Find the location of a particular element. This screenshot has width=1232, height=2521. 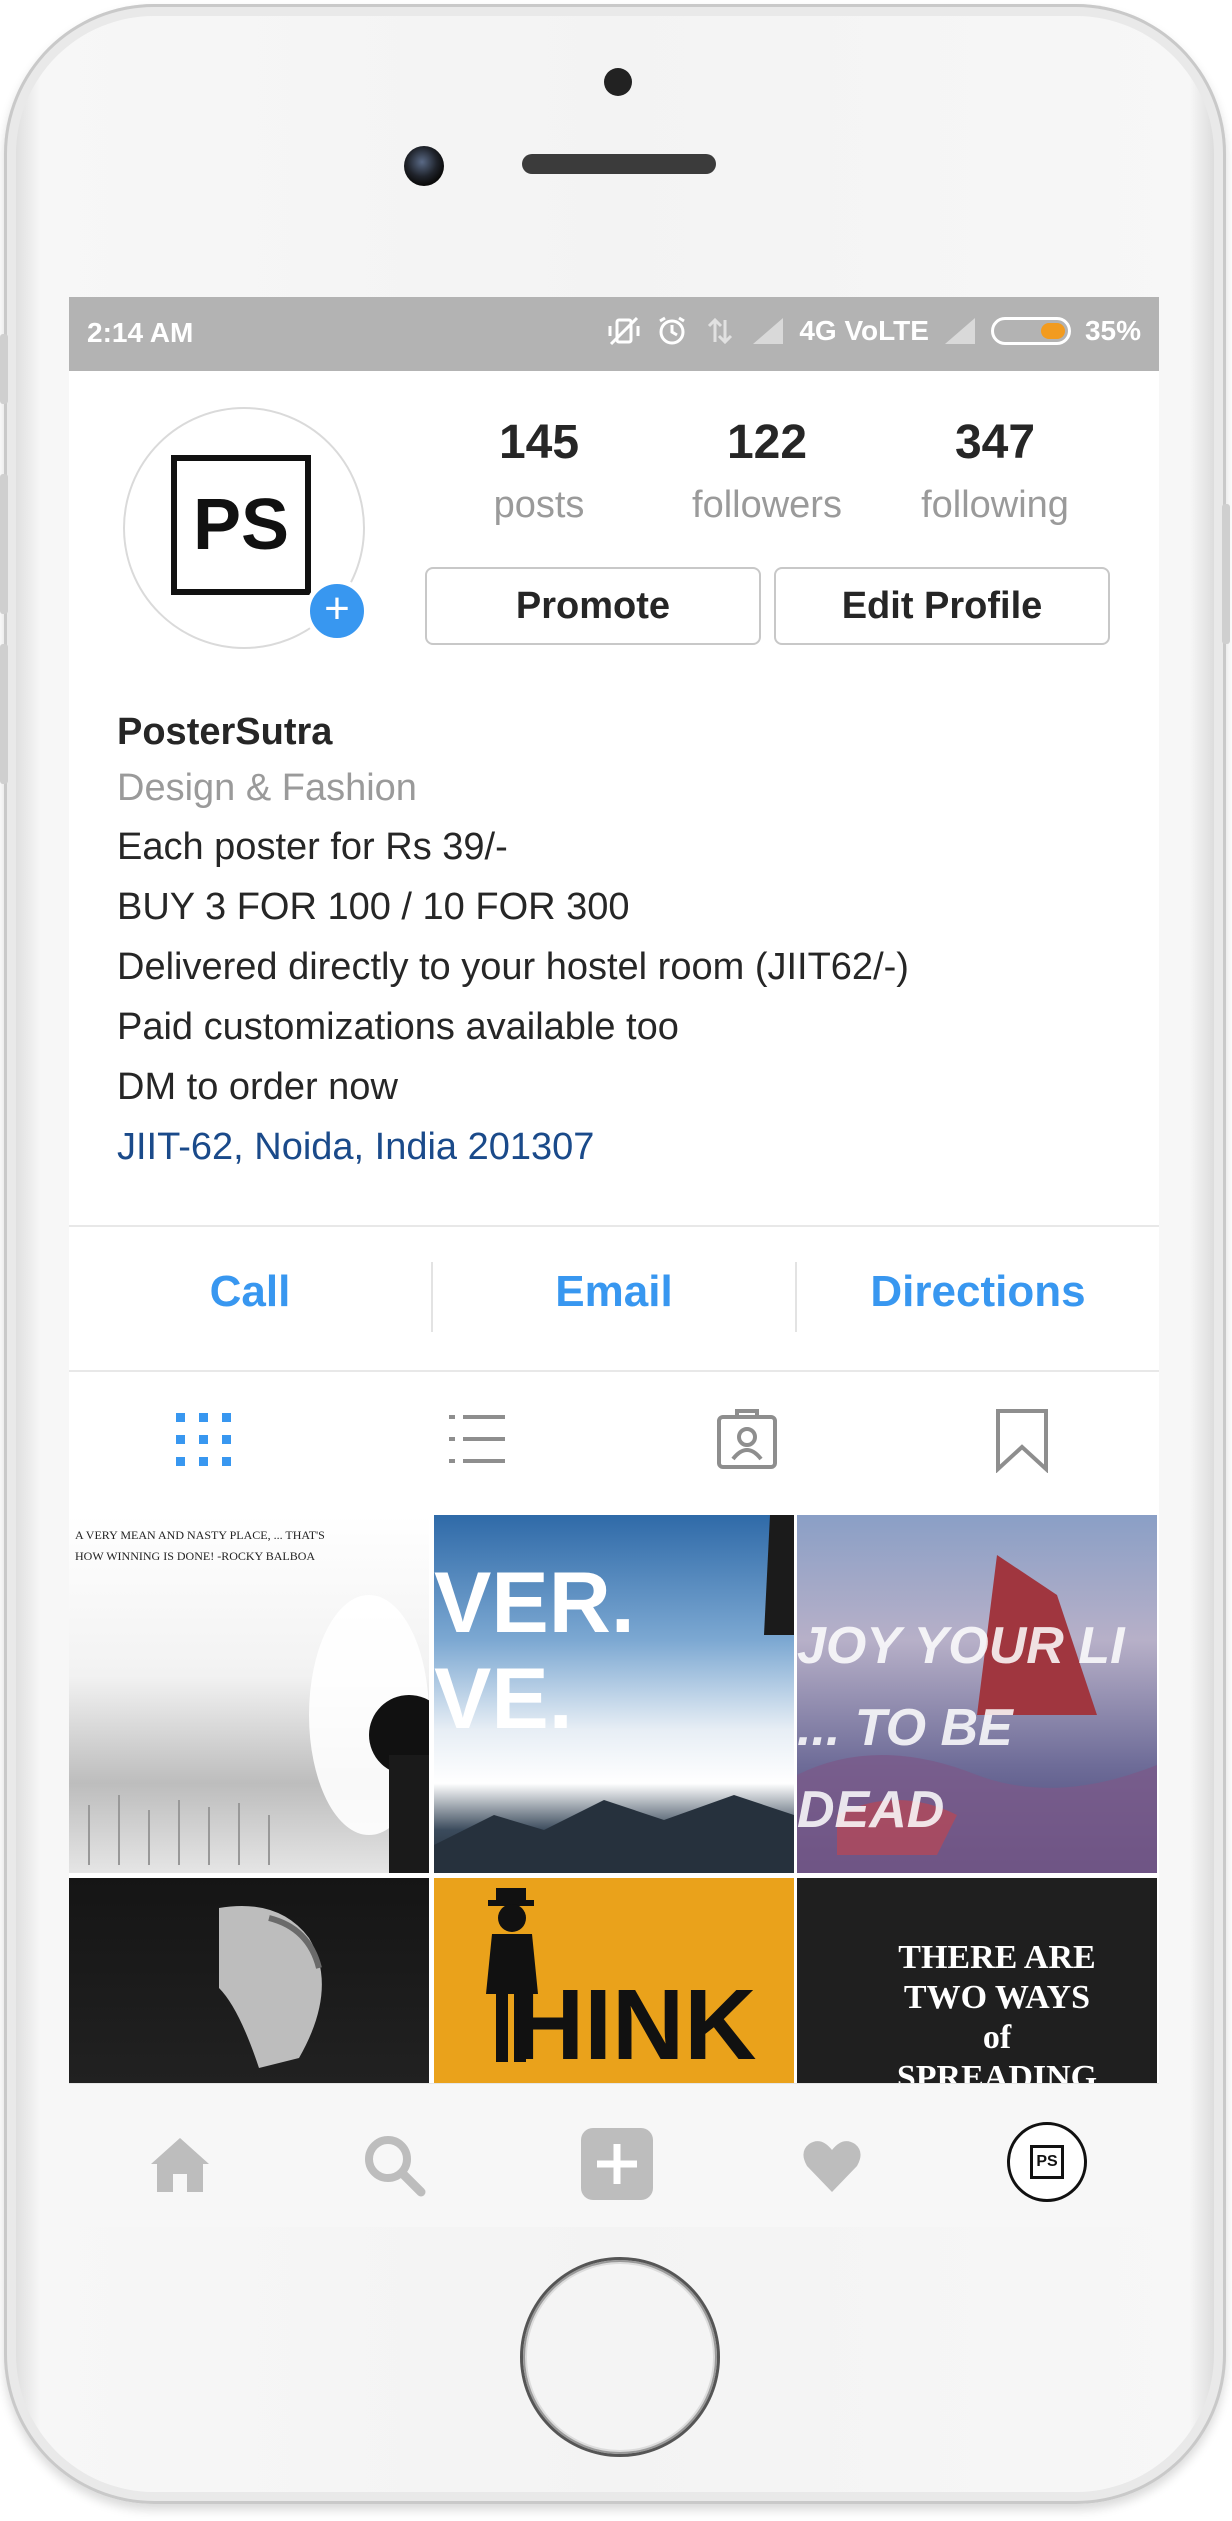

signal-icon is located at coordinates (768, 331).